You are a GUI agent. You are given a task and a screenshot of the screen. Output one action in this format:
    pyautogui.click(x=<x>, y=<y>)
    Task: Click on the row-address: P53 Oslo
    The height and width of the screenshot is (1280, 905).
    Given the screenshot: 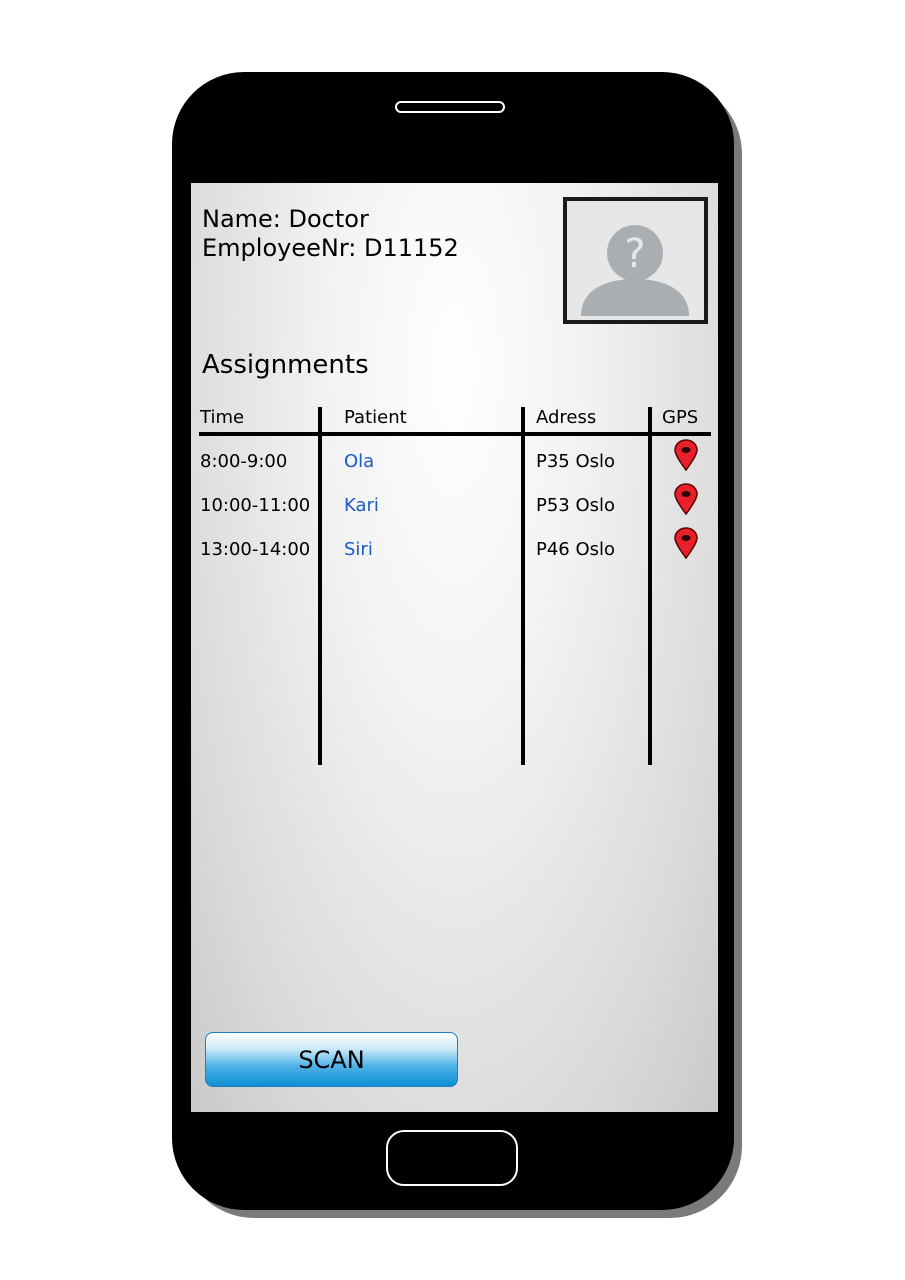 What is the action you would take?
    pyautogui.click(x=576, y=505)
    